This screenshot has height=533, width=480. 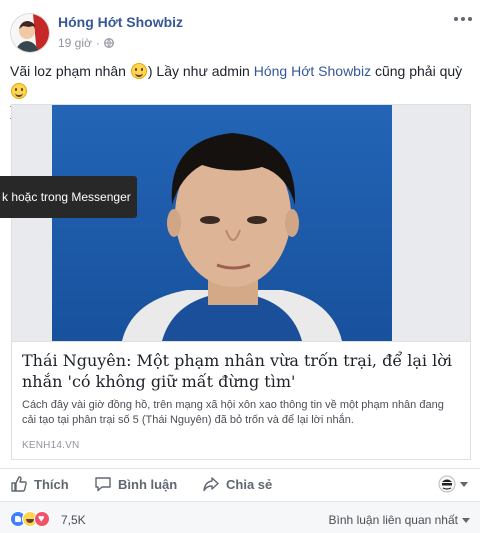 I want to click on post-text-part1: Vãi loz phạm nhân, so click(x=70, y=71).